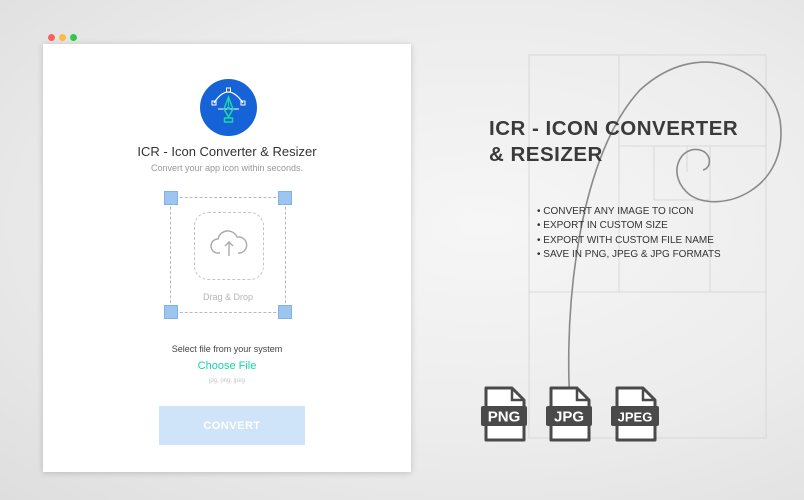  What do you see at coordinates (641, 142) in the screenshot?
I see `promo-headline: ICR - ICON CONVERTER & RESIZER` at bounding box center [641, 142].